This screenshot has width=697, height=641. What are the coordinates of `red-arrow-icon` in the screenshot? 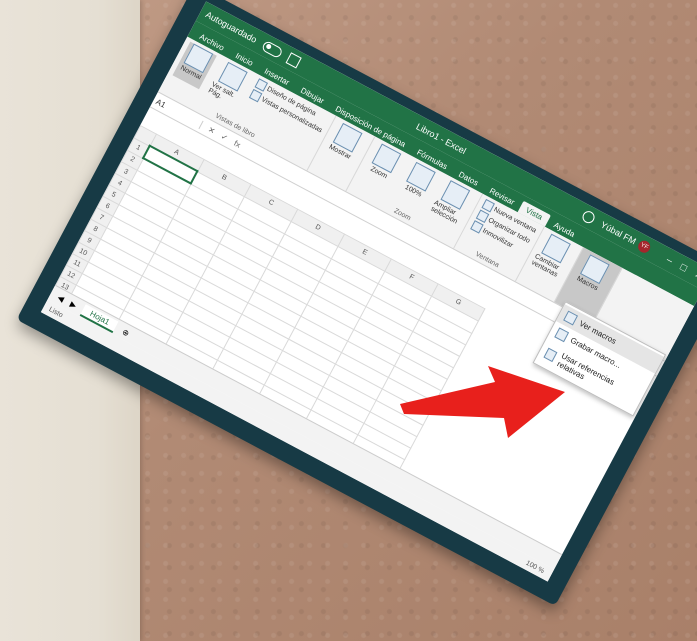 It's located at (482, 402).